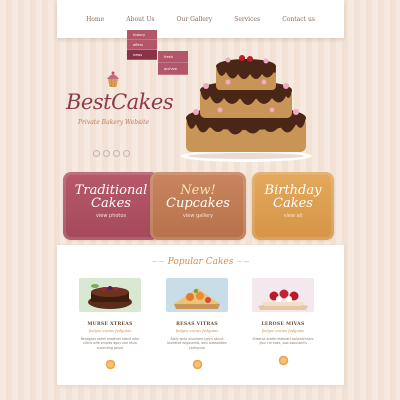 This screenshot has width=400, height=400. I want to click on fruit-tart-image, so click(197, 295).